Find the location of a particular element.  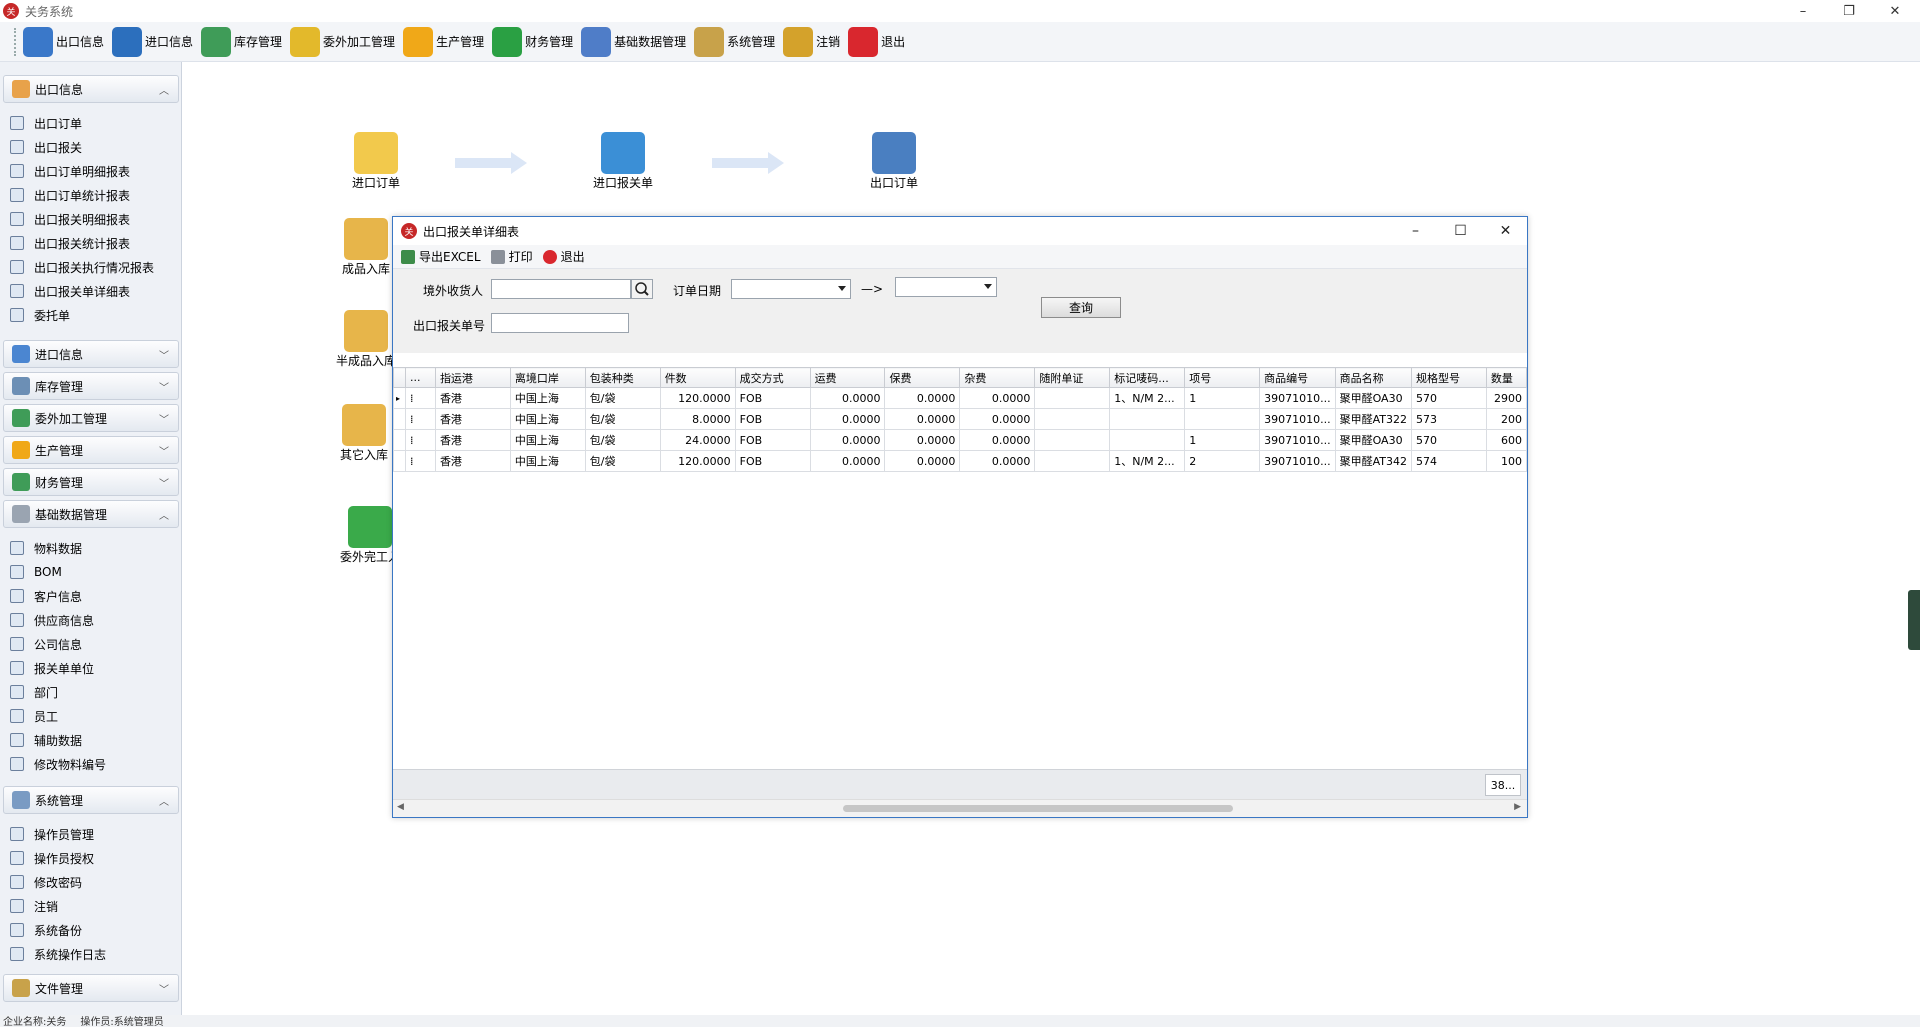

restore-button: ❐ is located at coordinates (1849, 11).